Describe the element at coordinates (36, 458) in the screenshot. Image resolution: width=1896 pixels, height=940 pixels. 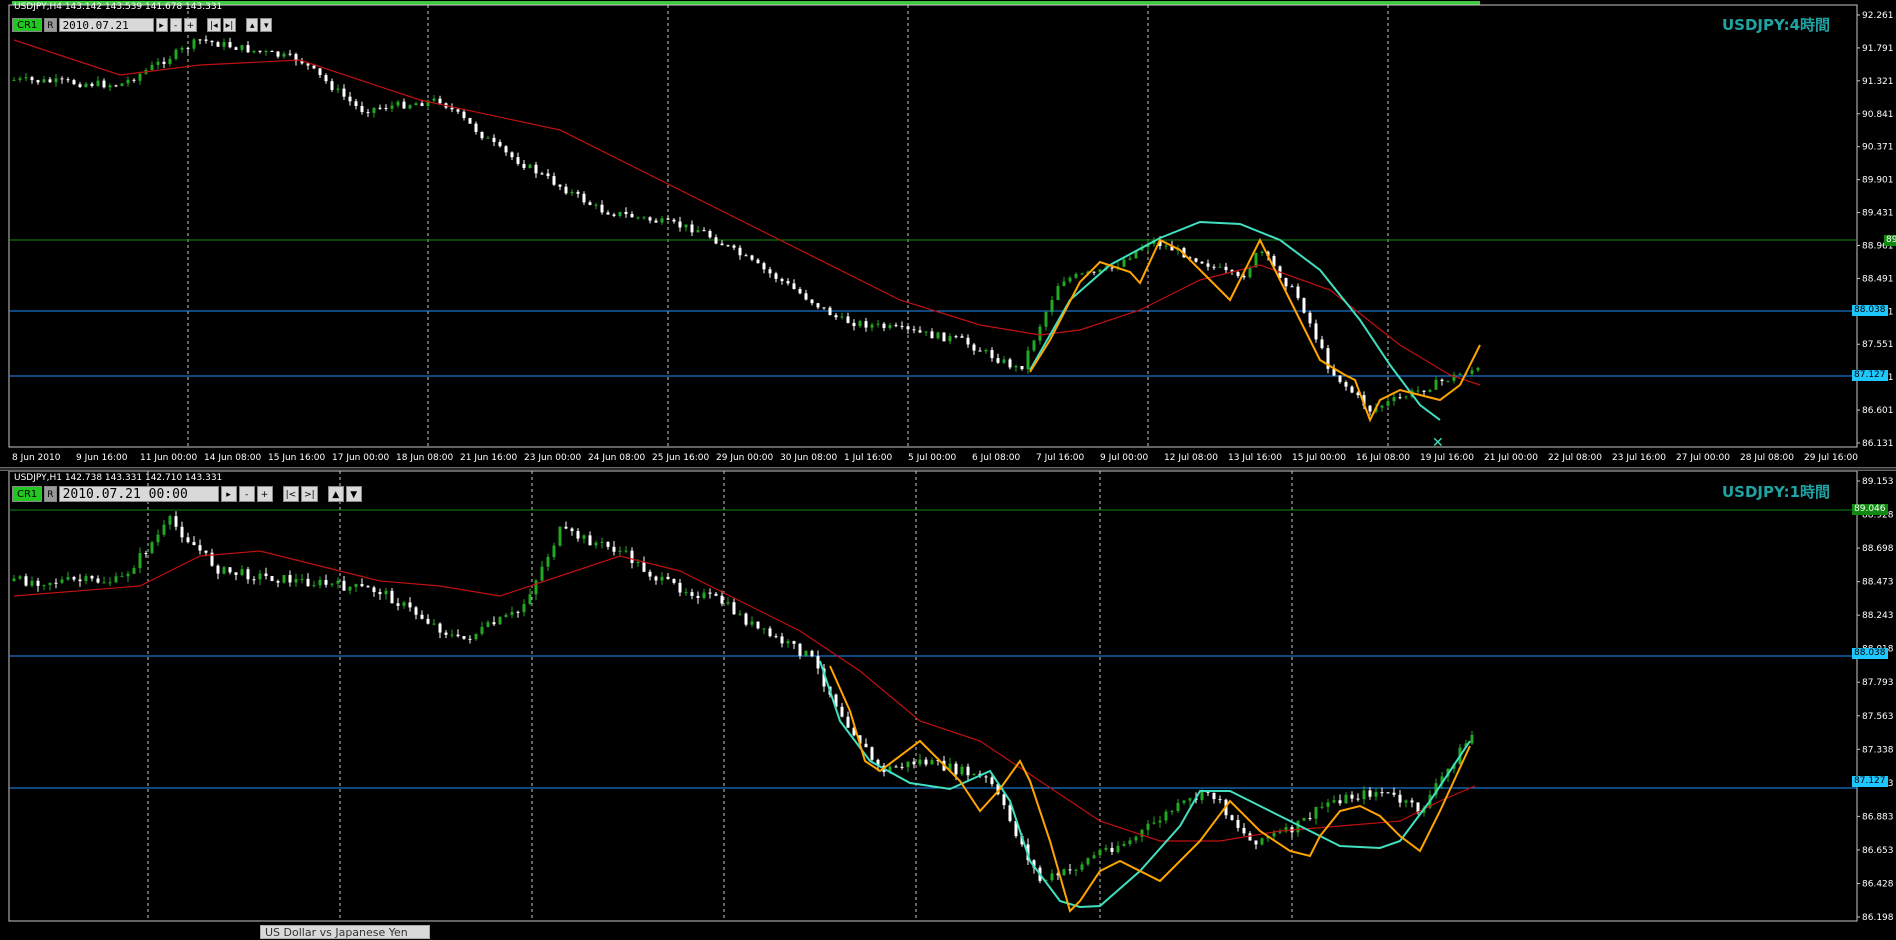
I see `time-axis-label: 8 Jun 2010` at that location.